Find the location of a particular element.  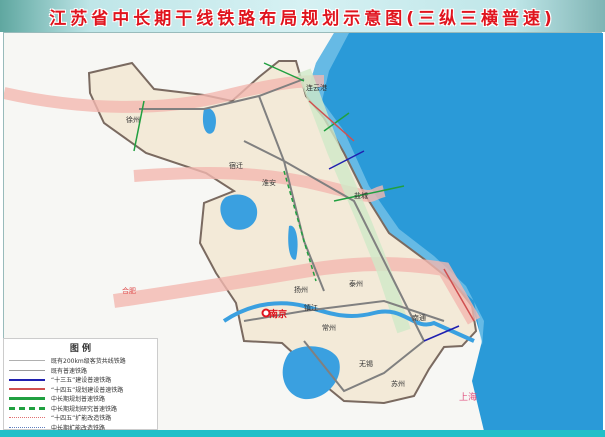

city-label: 徐州 is located at coordinates (133, 120).